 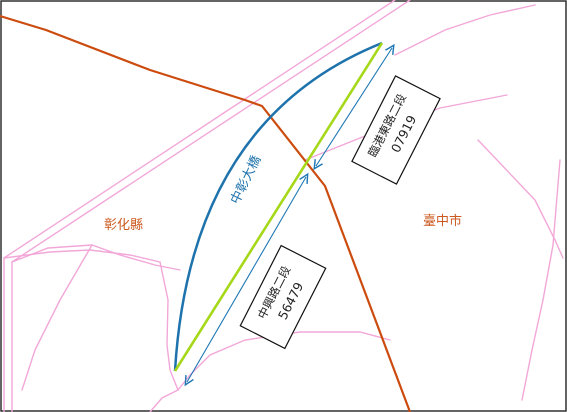 I want to click on east-region-label: 臺中市, so click(x=442, y=221).